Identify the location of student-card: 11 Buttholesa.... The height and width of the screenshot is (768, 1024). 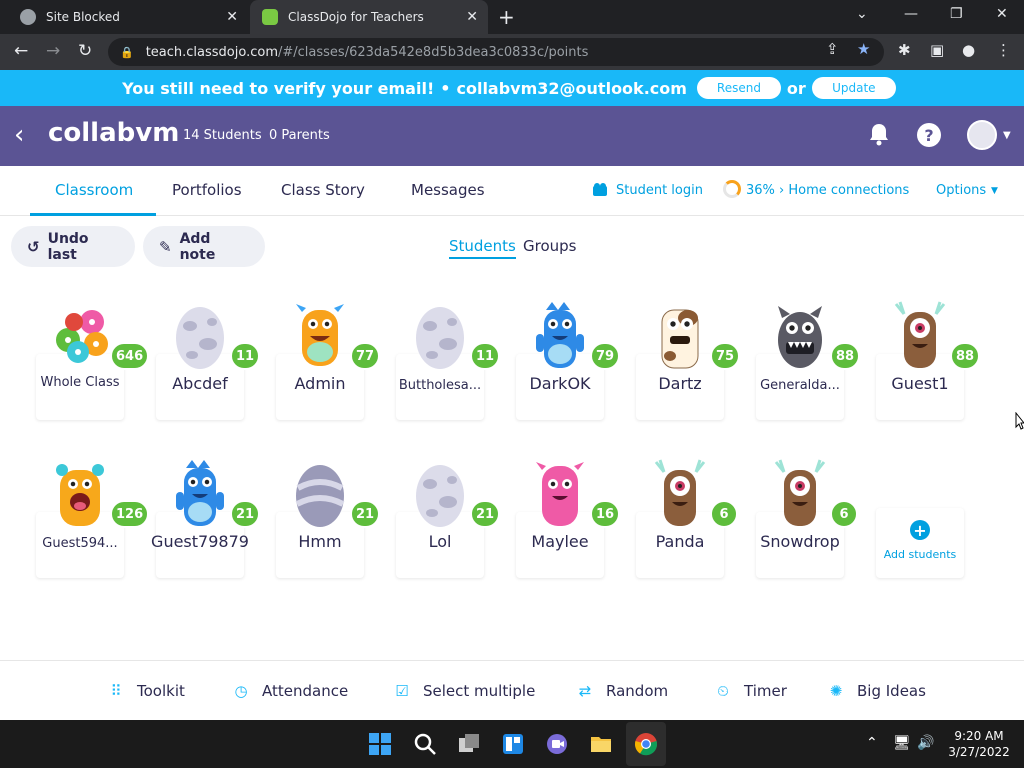
(448, 358).